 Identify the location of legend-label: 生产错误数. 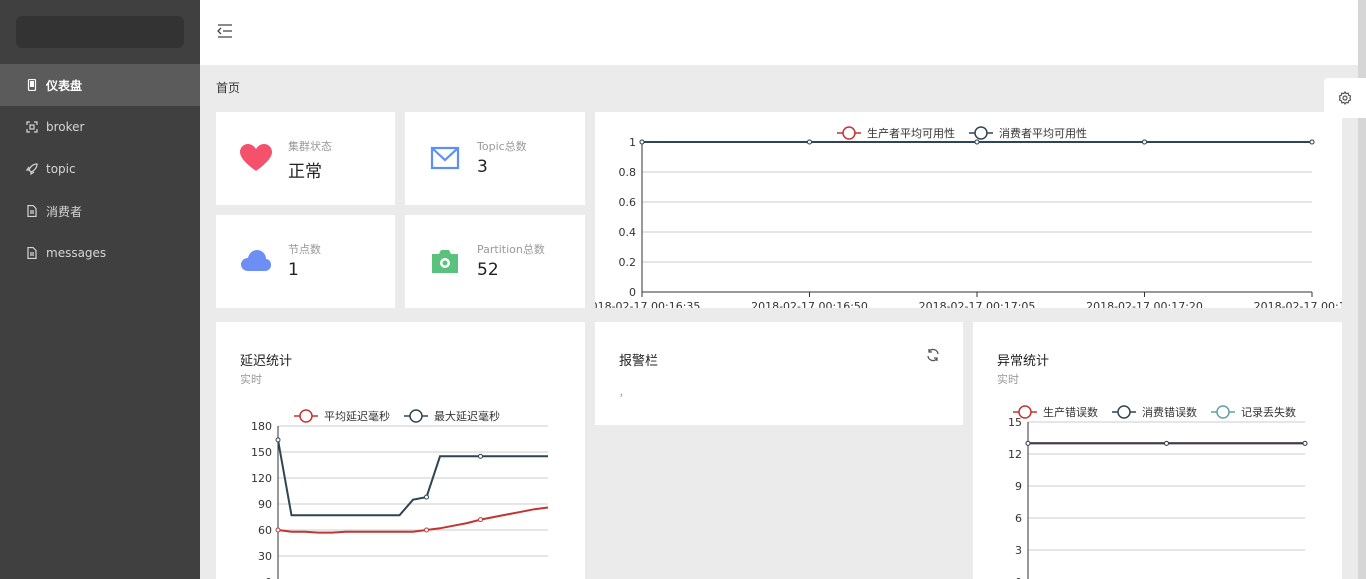
(1070, 412).